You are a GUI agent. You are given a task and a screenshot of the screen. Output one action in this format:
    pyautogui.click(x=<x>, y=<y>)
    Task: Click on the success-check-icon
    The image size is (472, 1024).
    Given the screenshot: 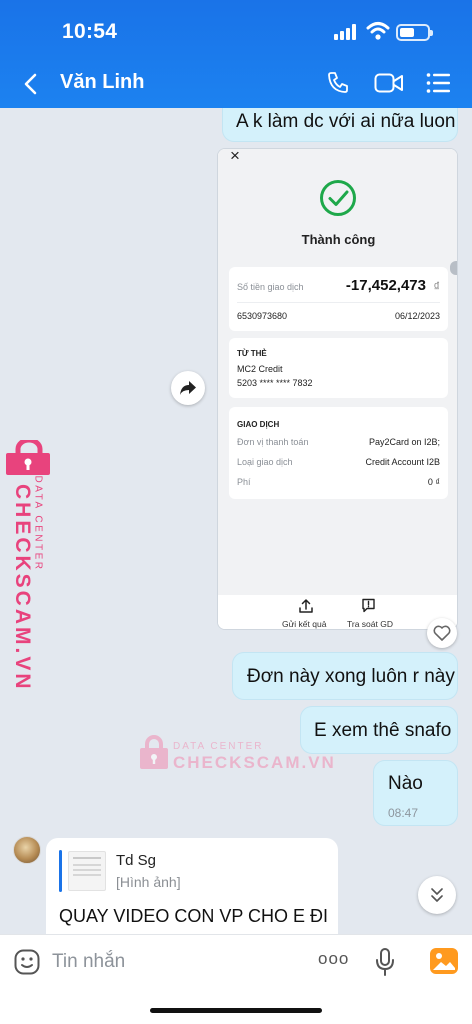 What is the action you would take?
    pyautogui.click(x=338, y=198)
    